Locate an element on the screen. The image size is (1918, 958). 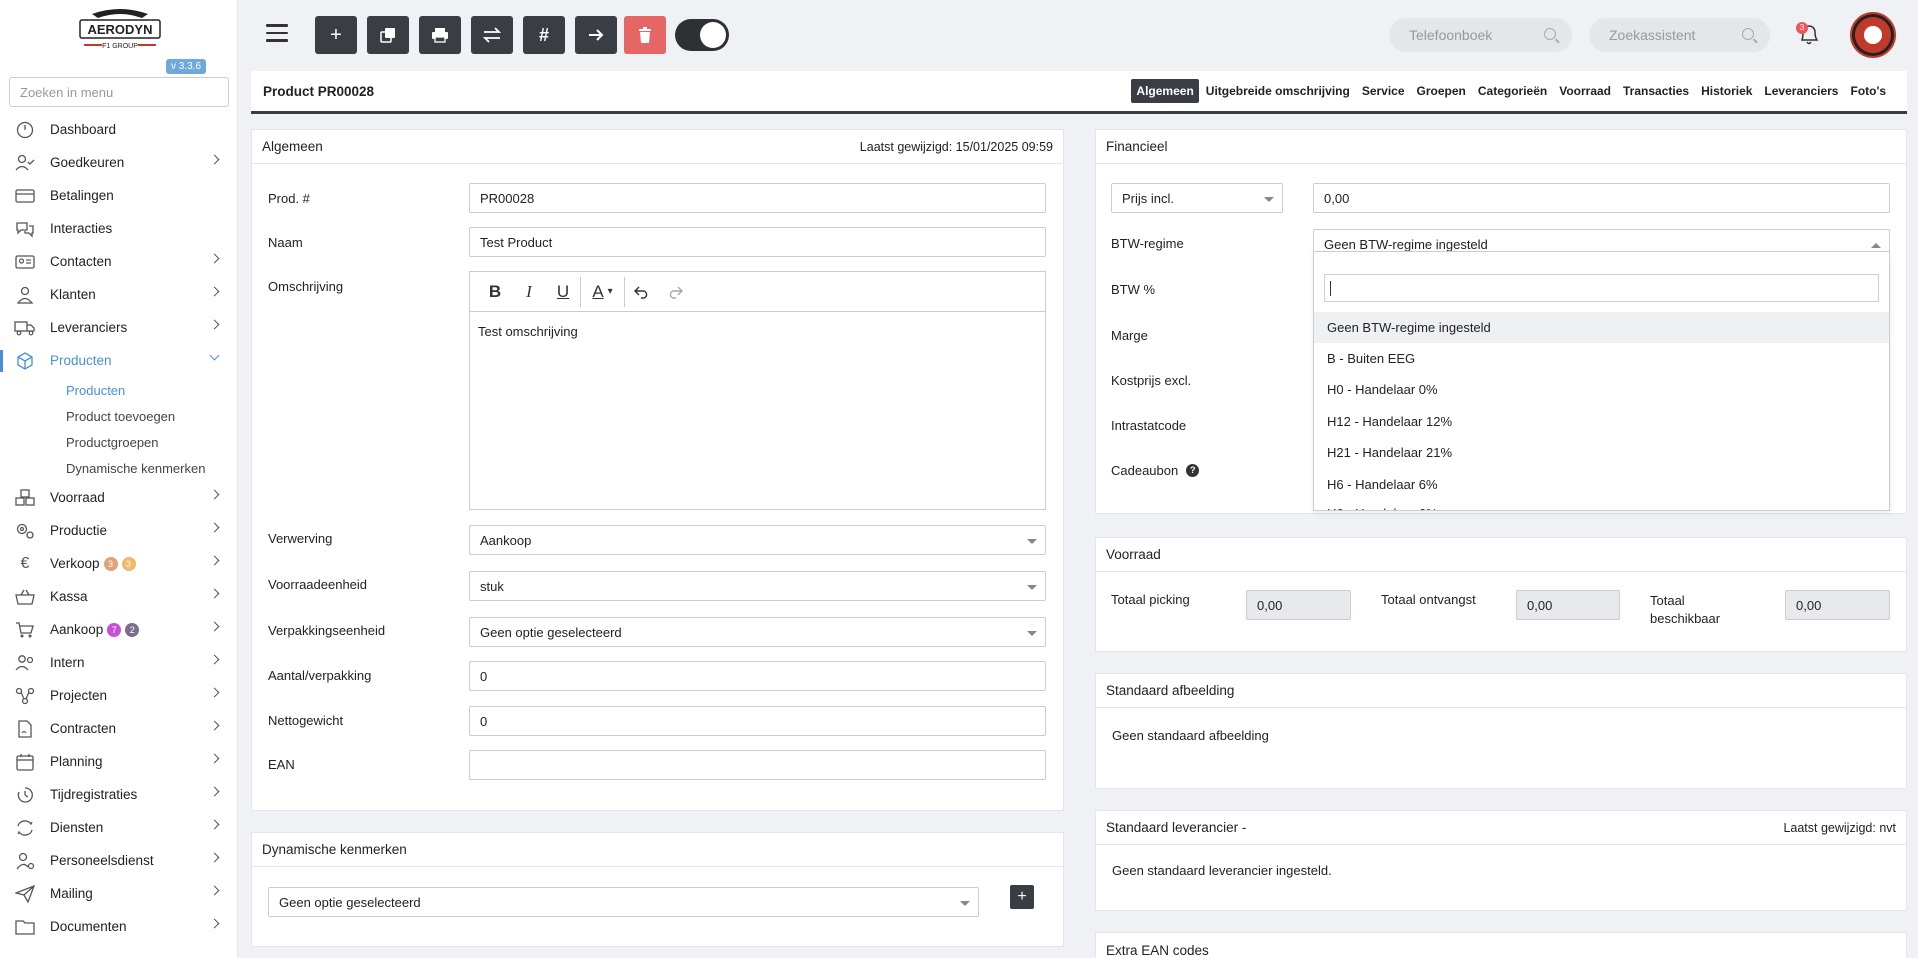
sidebar-item-documenten: Documenten is located at coordinates (119, 926).